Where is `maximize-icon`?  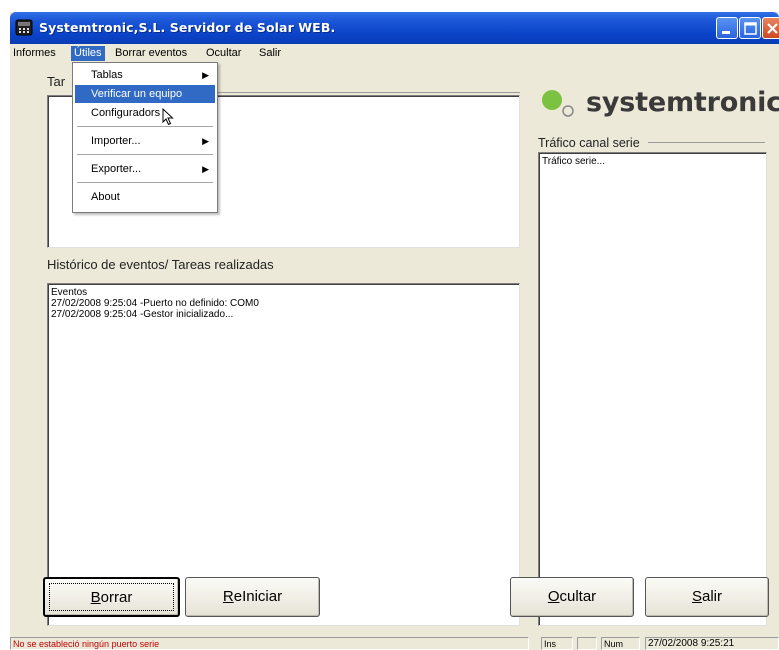
maximize-icon is located at coordinates (750, 28).